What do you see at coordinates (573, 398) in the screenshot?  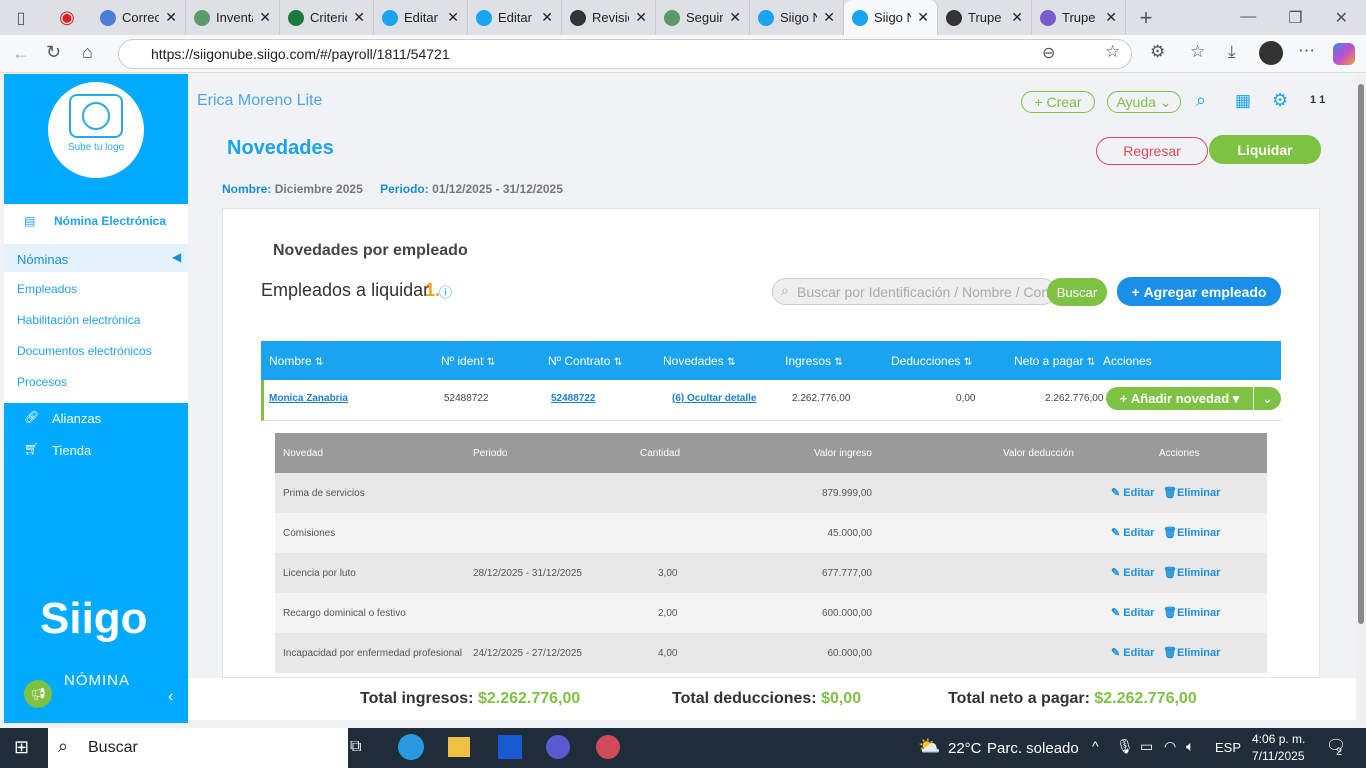 I see `contract-link: 52488722` at bounding box center [573, 398].